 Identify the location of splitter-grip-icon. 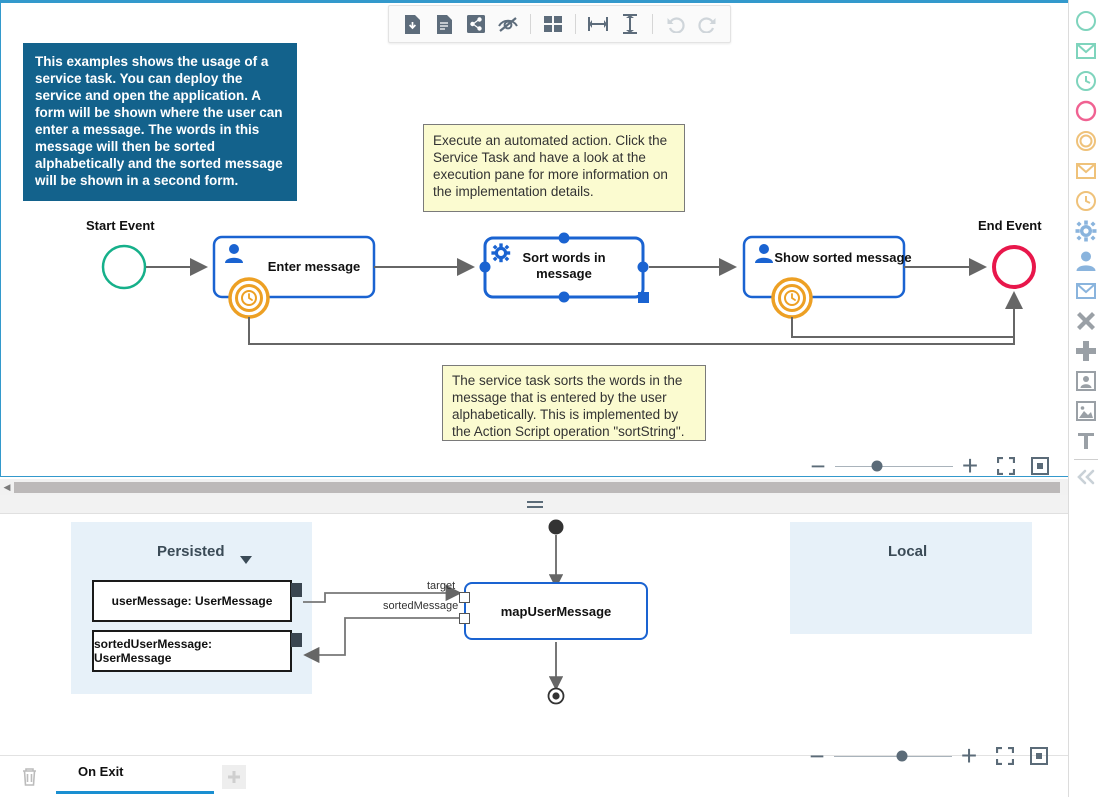
(535, 504).